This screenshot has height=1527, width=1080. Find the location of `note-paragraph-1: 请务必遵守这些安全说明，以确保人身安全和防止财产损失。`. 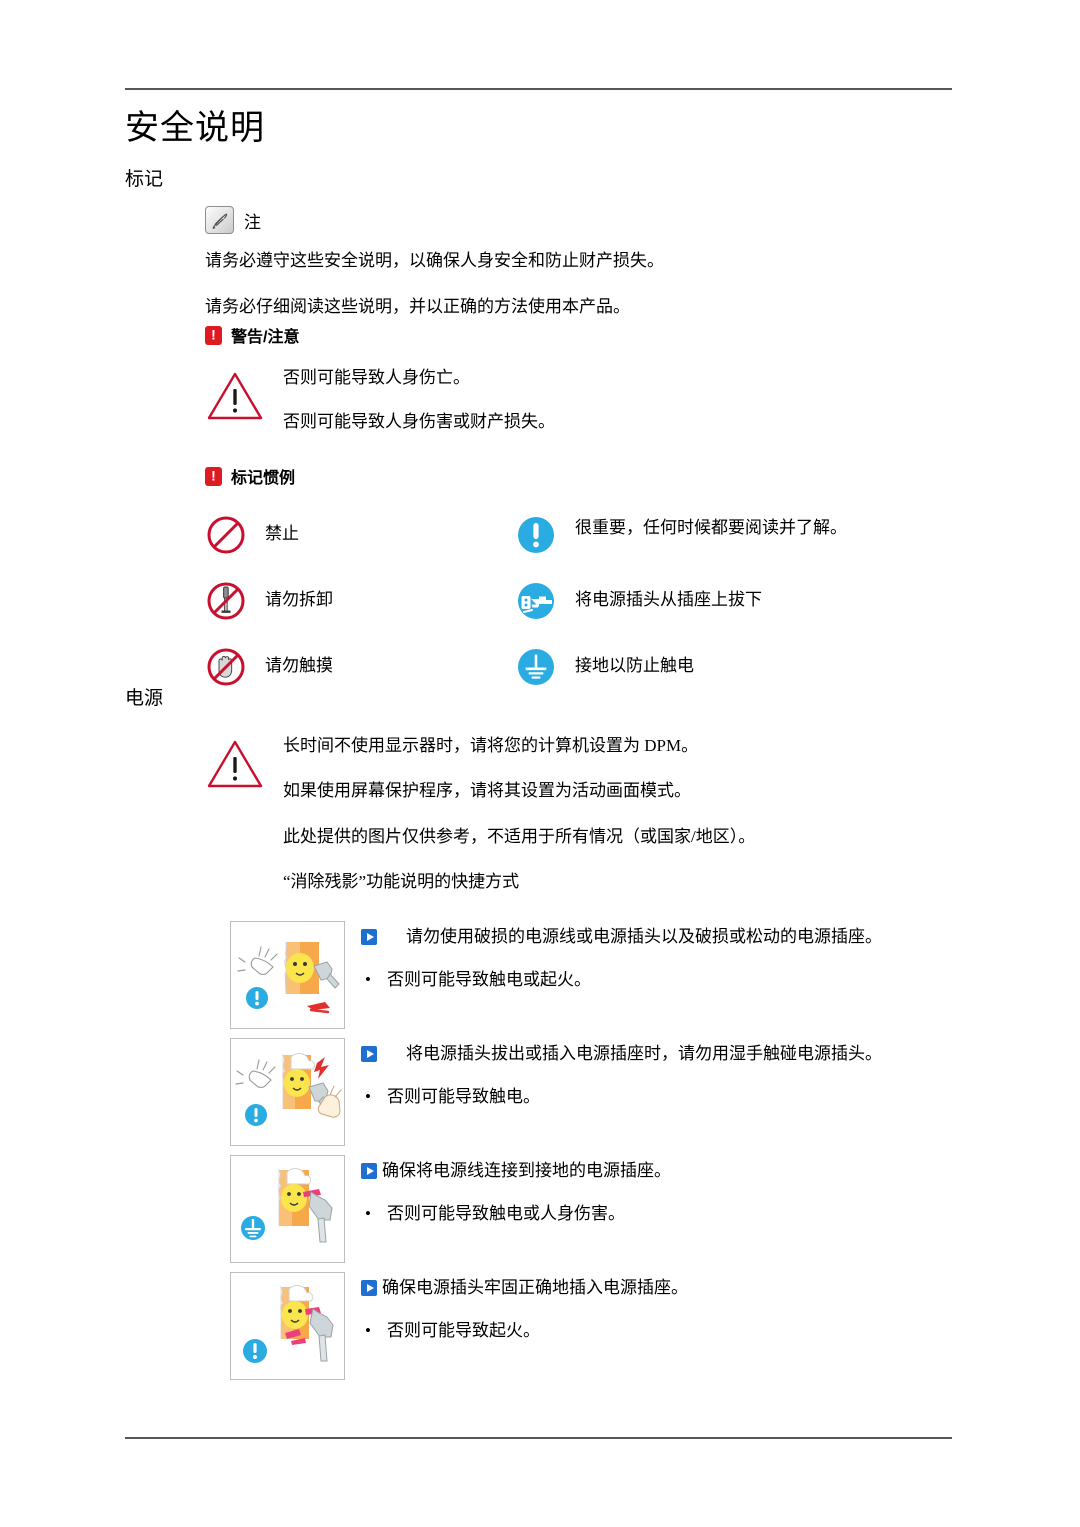

note-paragraph-1: 请务必遵守这些安全说明，以确保人身安全和防止财产损失。 is located at coordinates (434, 261).